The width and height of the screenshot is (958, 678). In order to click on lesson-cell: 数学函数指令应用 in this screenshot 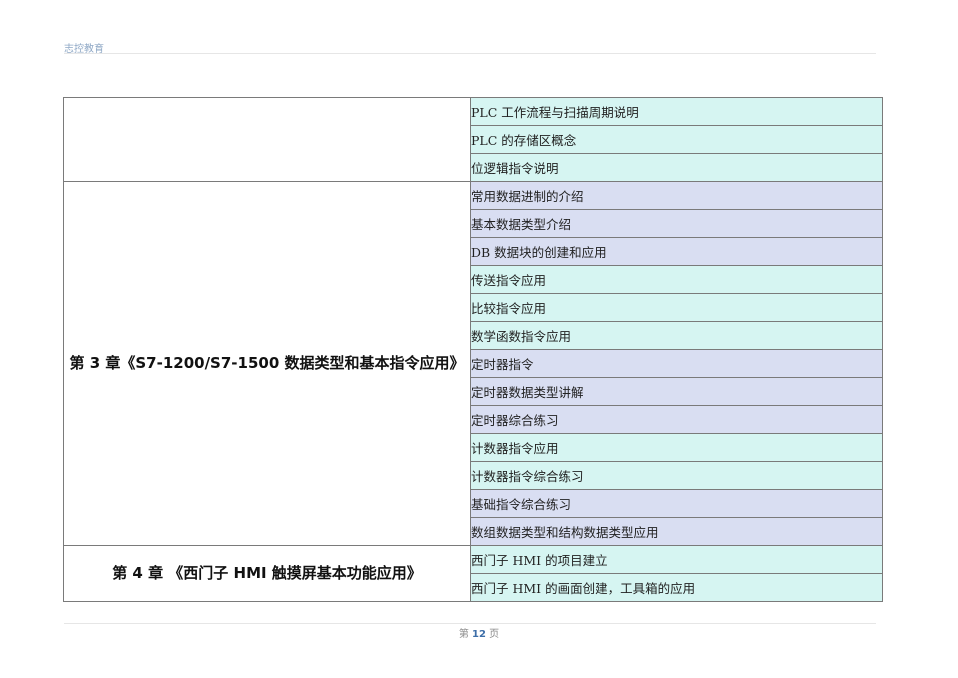, I will do `click(676, 335)`.